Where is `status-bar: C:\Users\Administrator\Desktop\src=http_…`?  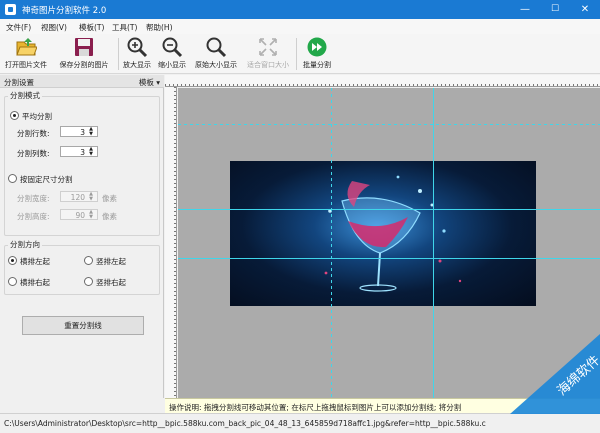
status-bar: C:\Users\Administrator\Desktop\src=http_… is located at coordinates (300, 423).